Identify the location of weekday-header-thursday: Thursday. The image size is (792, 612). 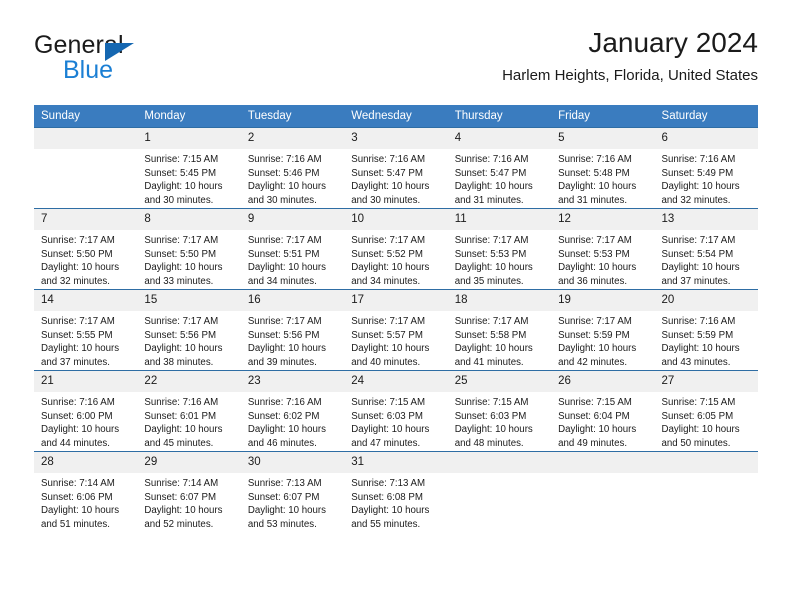
(499, 116).